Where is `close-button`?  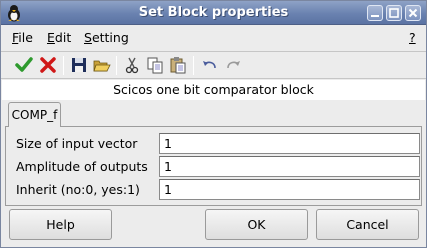
close-button is located at coordinates (413, 13).